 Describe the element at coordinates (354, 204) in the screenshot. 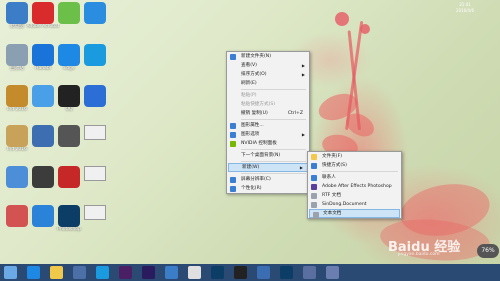

I see `menu-item: SinDong.Document` at that location.